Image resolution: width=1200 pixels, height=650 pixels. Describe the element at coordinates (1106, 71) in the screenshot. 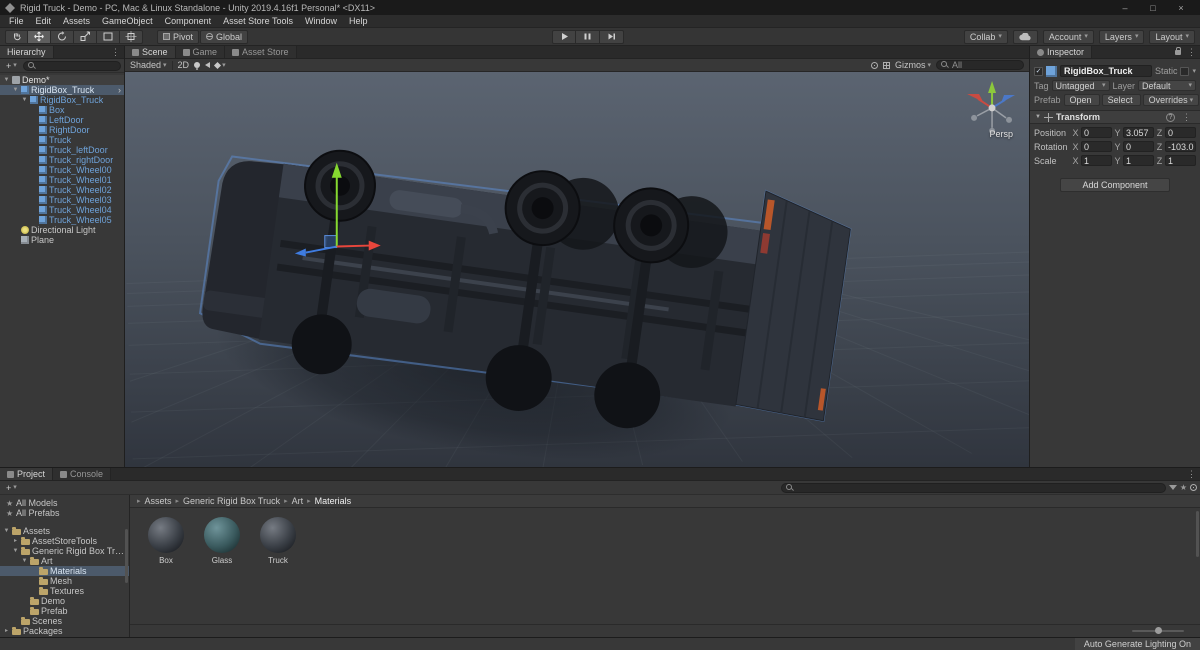

I see `object-name-field: RigidBox_Truck` at that location.